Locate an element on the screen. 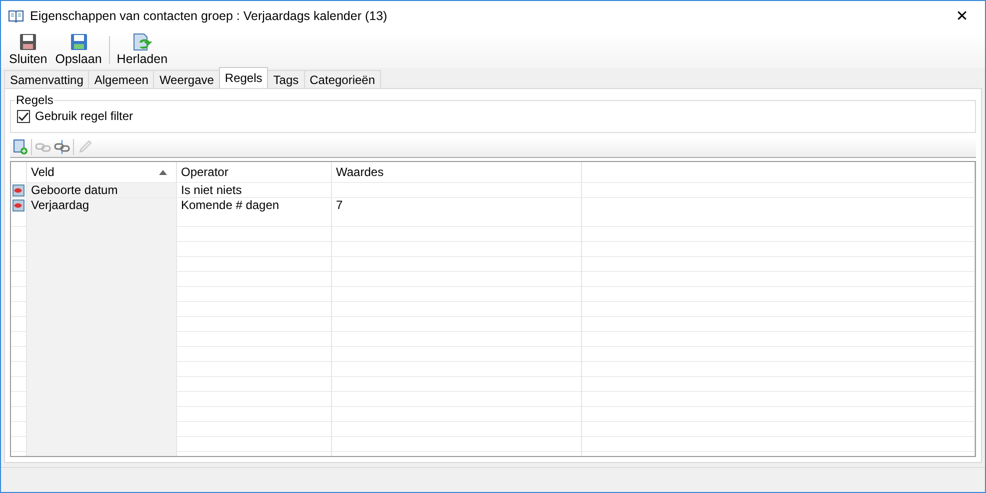  tab: Tags is located at coordinates (286, 79).